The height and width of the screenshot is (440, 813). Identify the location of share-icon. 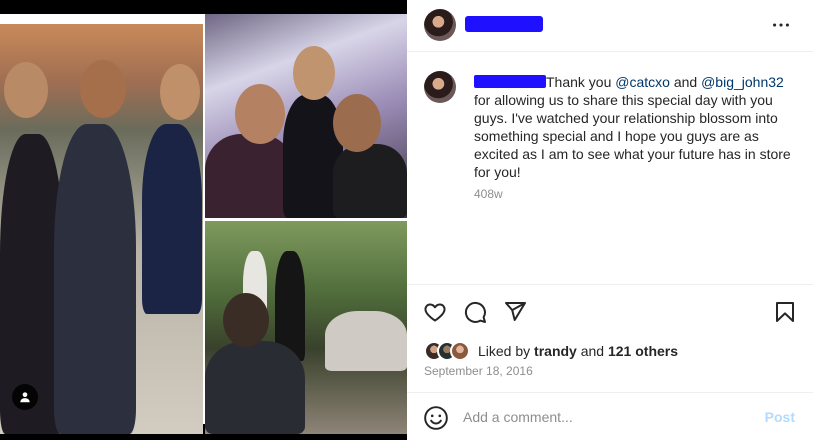
(515, 311).